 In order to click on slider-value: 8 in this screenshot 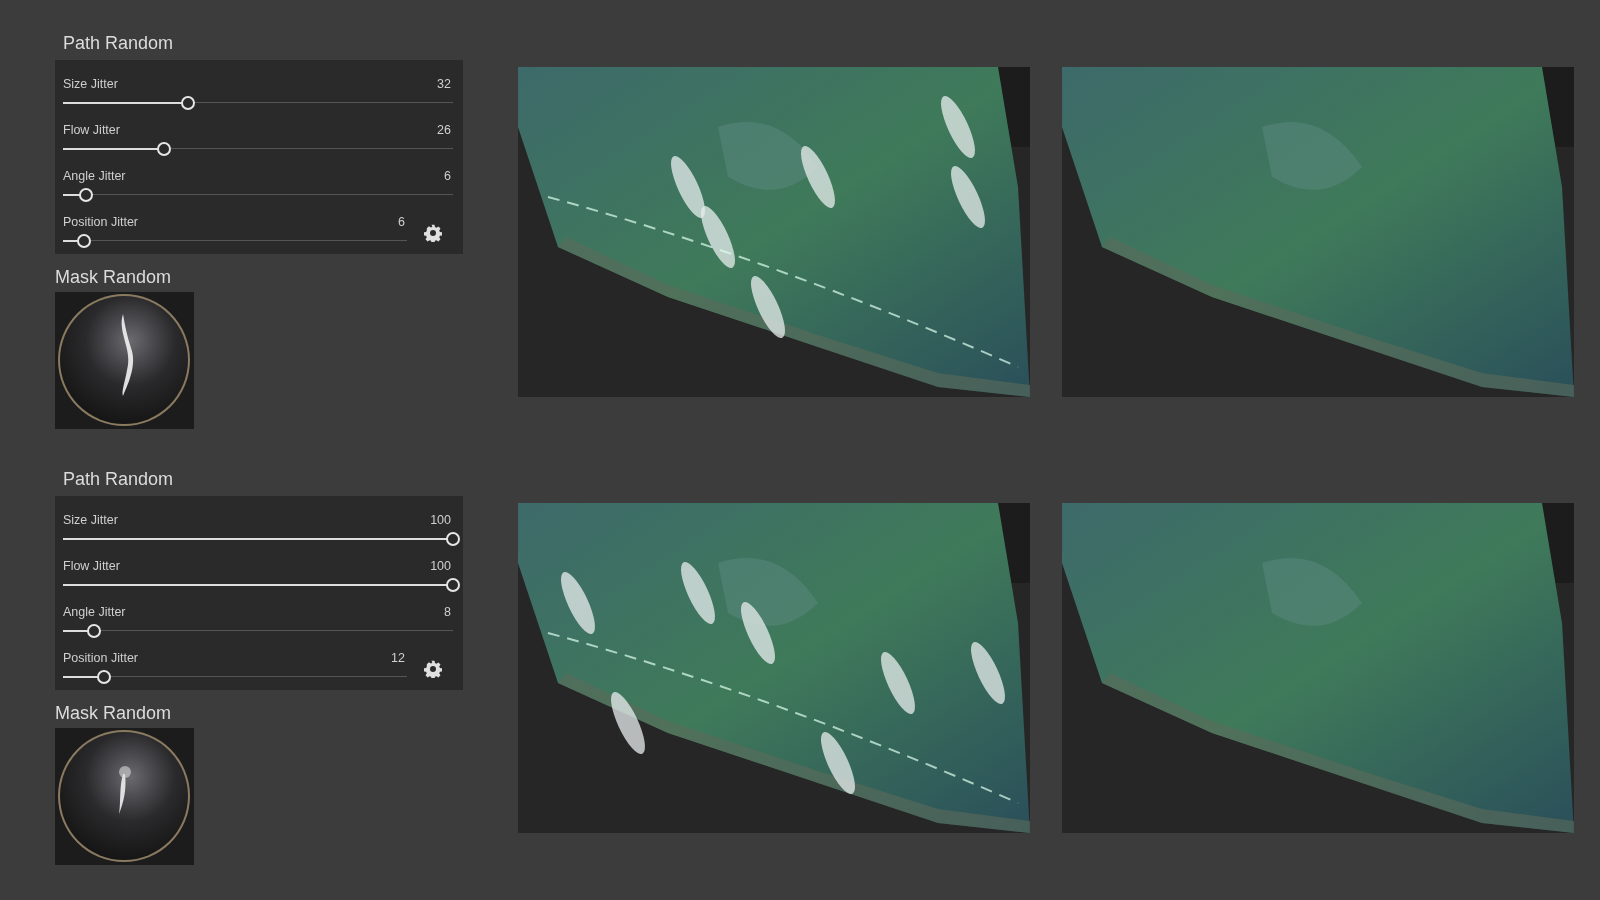, I will do `click(447, 612)`.